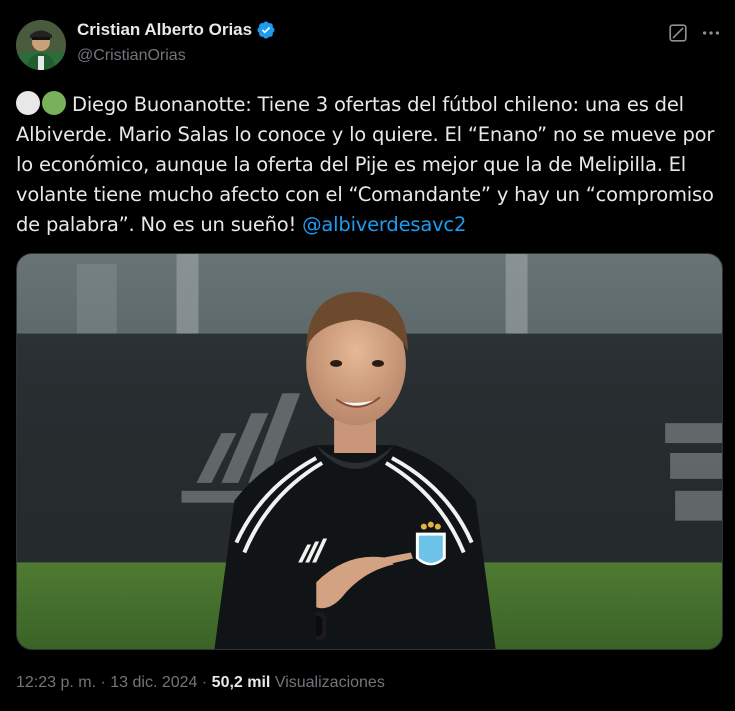 Image resolution: width=735 pixels, height=711 pixels. Describe the element at coordinates (153, 682) in the screenshot. I see `tweet-date: 13 dic. 2024` at that location.